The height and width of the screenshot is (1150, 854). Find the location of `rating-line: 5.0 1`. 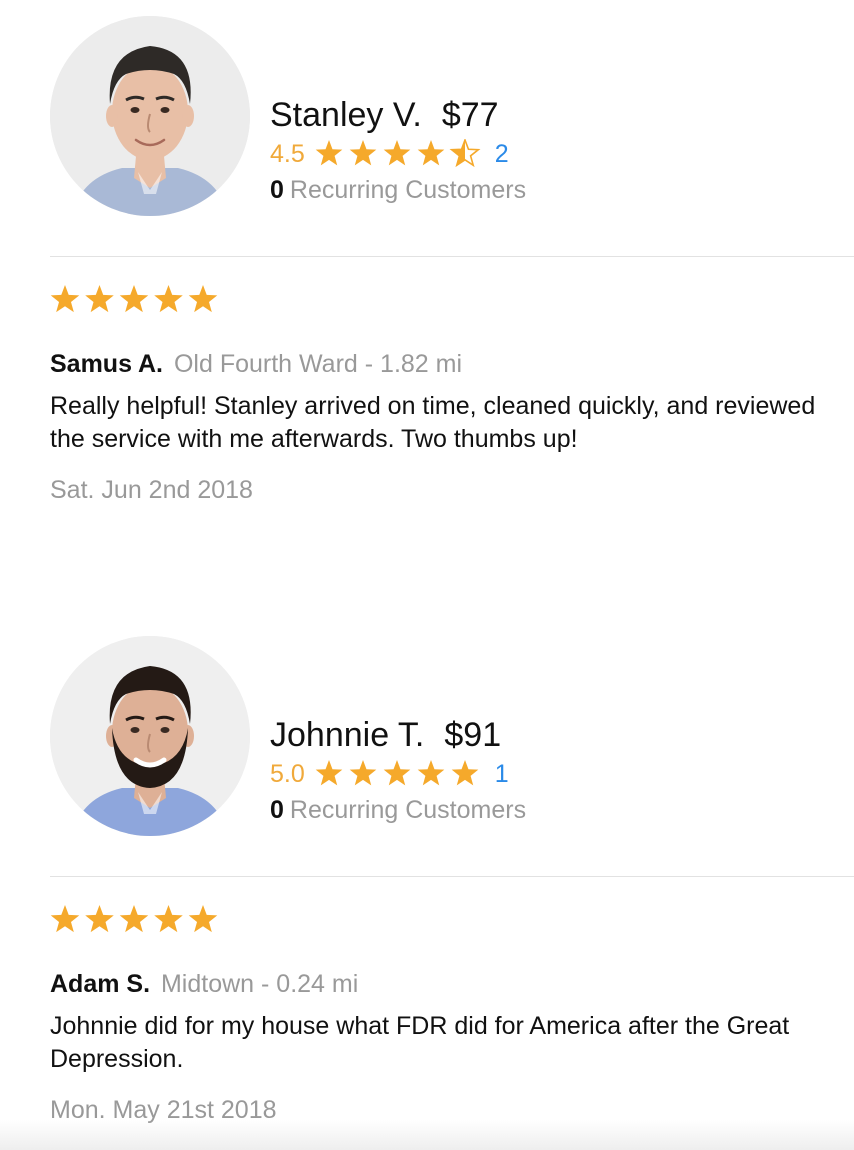

rating-line: 5.0 1 is located at coordinates (398, 774).